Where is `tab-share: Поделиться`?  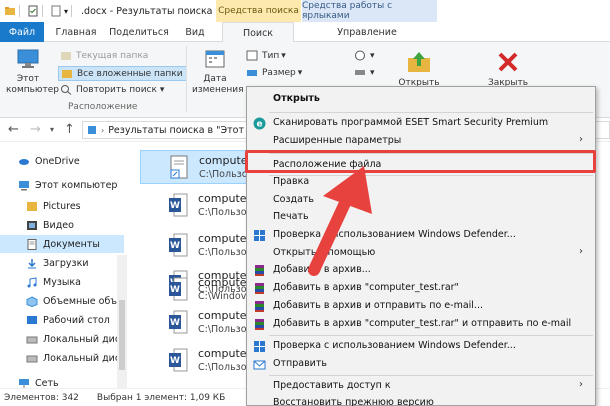
tab-share: Поделиться is located at coordinates (139, 32).